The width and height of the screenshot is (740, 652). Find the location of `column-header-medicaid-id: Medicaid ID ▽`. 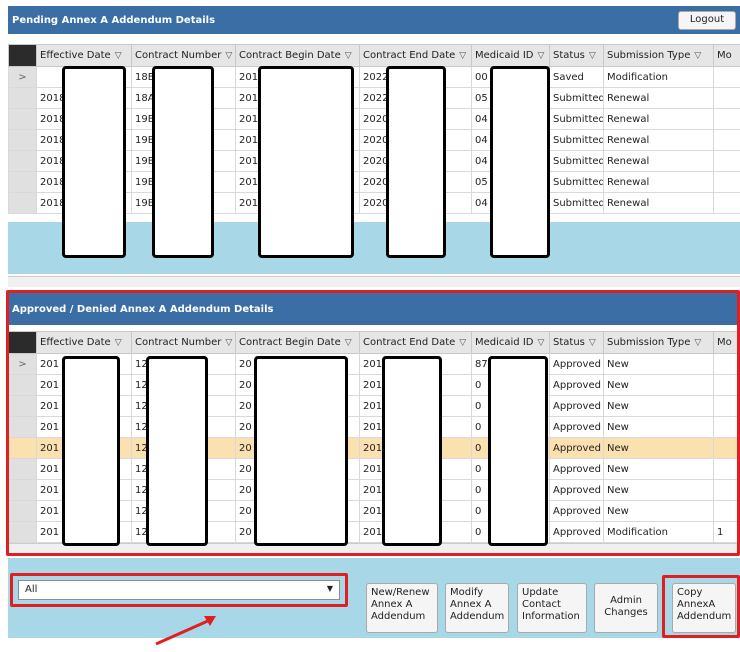

column-header-medicaid-id: Medicaid ID ▽ is located at coordinates (510, 55).